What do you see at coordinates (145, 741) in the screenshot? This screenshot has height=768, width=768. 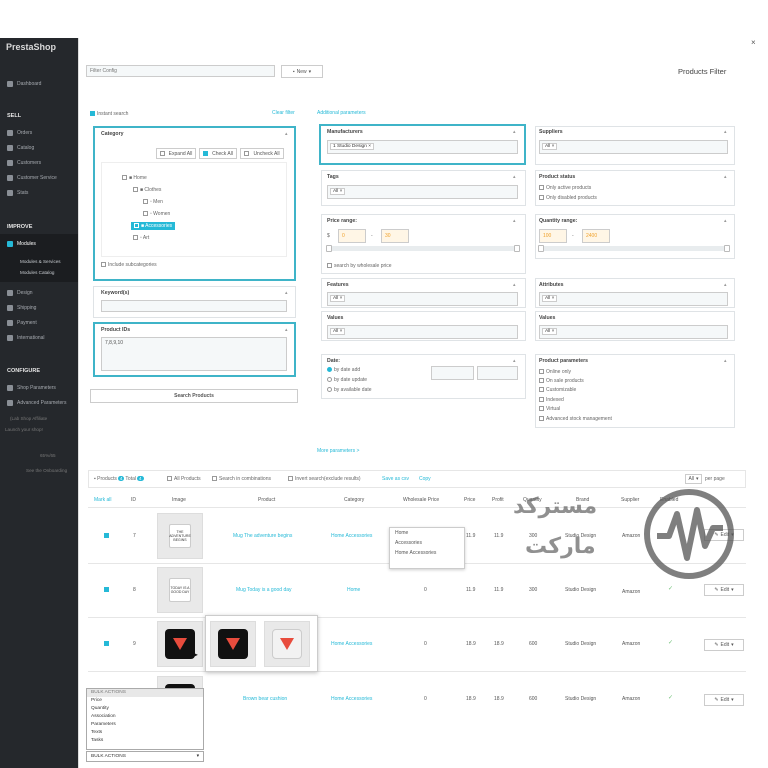 I see `bulk-option: Tasks` at bounding box center [145, 741].